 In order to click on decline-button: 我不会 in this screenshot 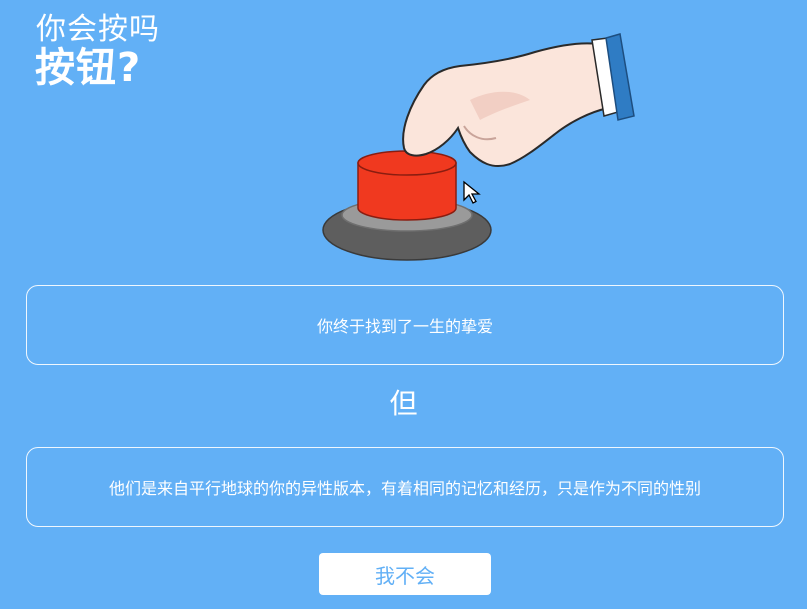, I will do `click(405, 574)`.